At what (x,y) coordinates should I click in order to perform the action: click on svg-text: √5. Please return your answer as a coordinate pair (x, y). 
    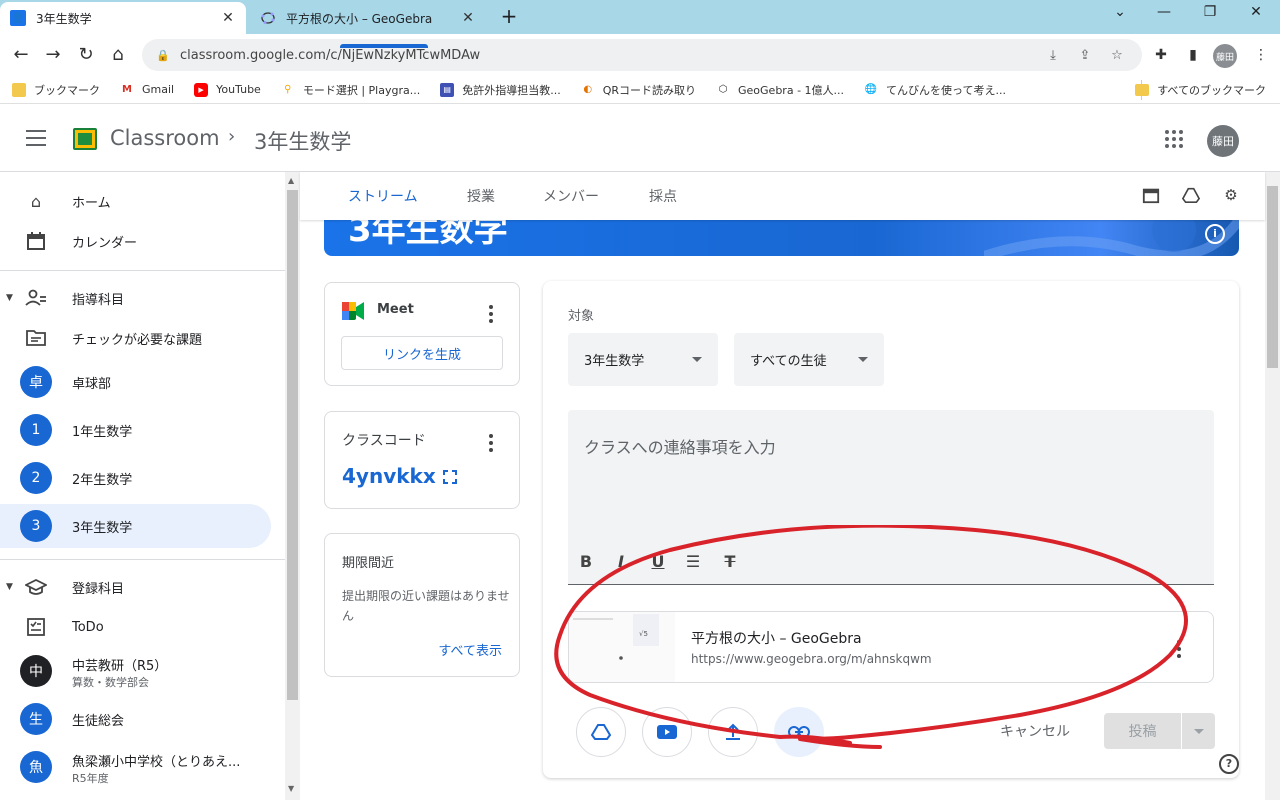
    Looking at the image, I should click on (643, 634).